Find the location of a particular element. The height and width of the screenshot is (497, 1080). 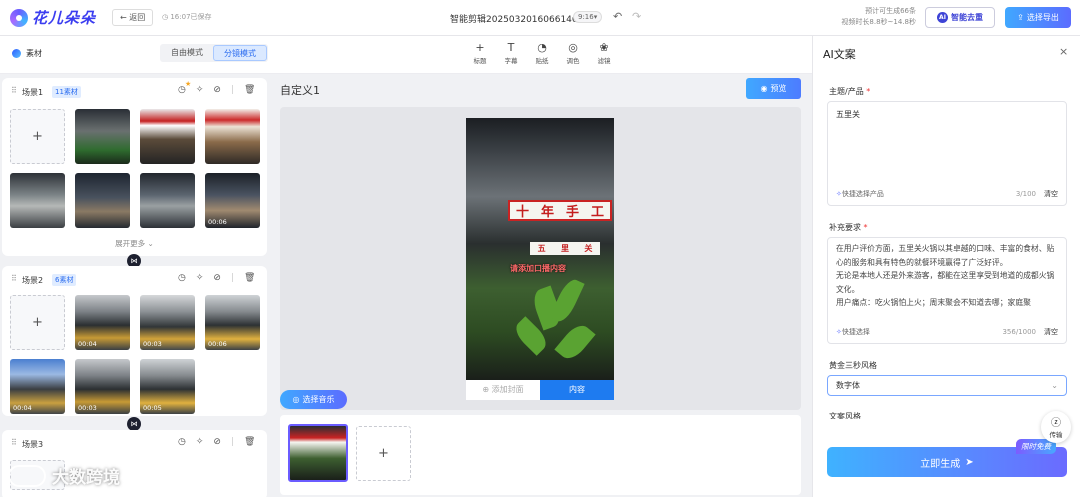

chevron-down-icon: ▾ is located at coordinates (595, 17).